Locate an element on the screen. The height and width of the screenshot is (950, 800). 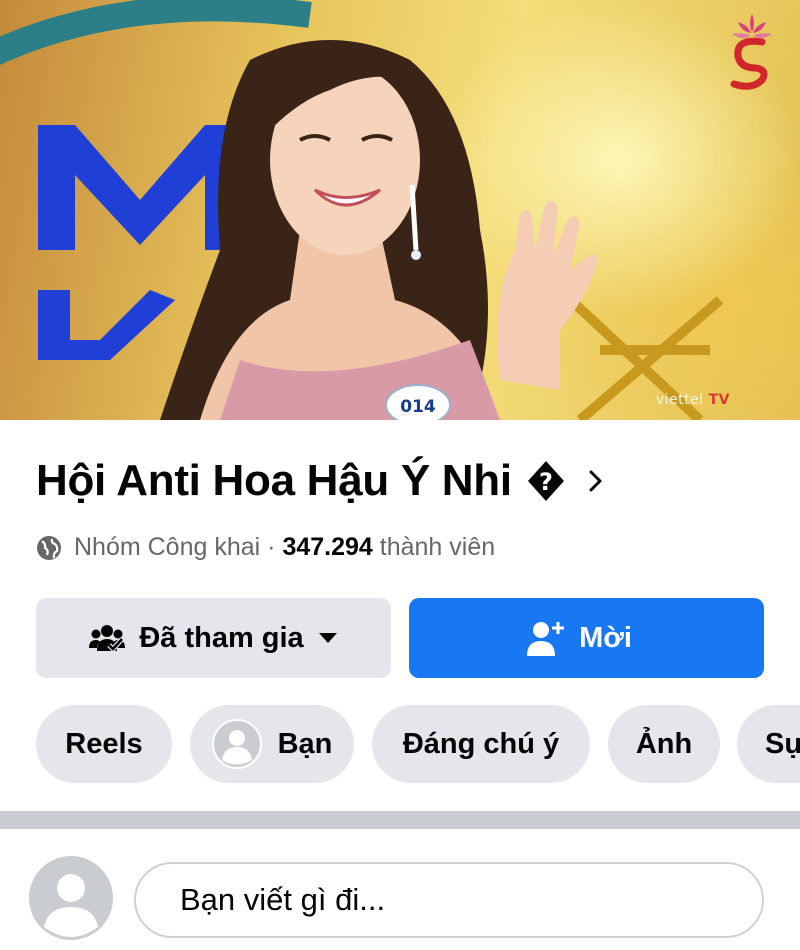
tab-photos: Ảnh is located at coordinates (664, 744).